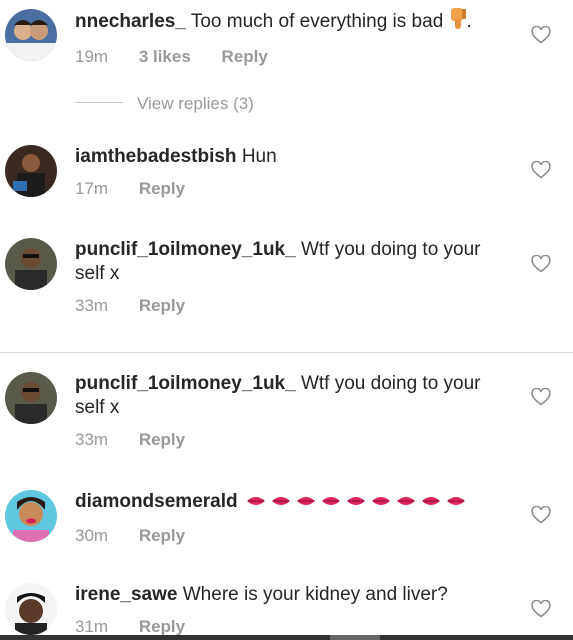 This screenshot has width=573, height=640. I want to click on navigation-indicator, so click(355, 637).